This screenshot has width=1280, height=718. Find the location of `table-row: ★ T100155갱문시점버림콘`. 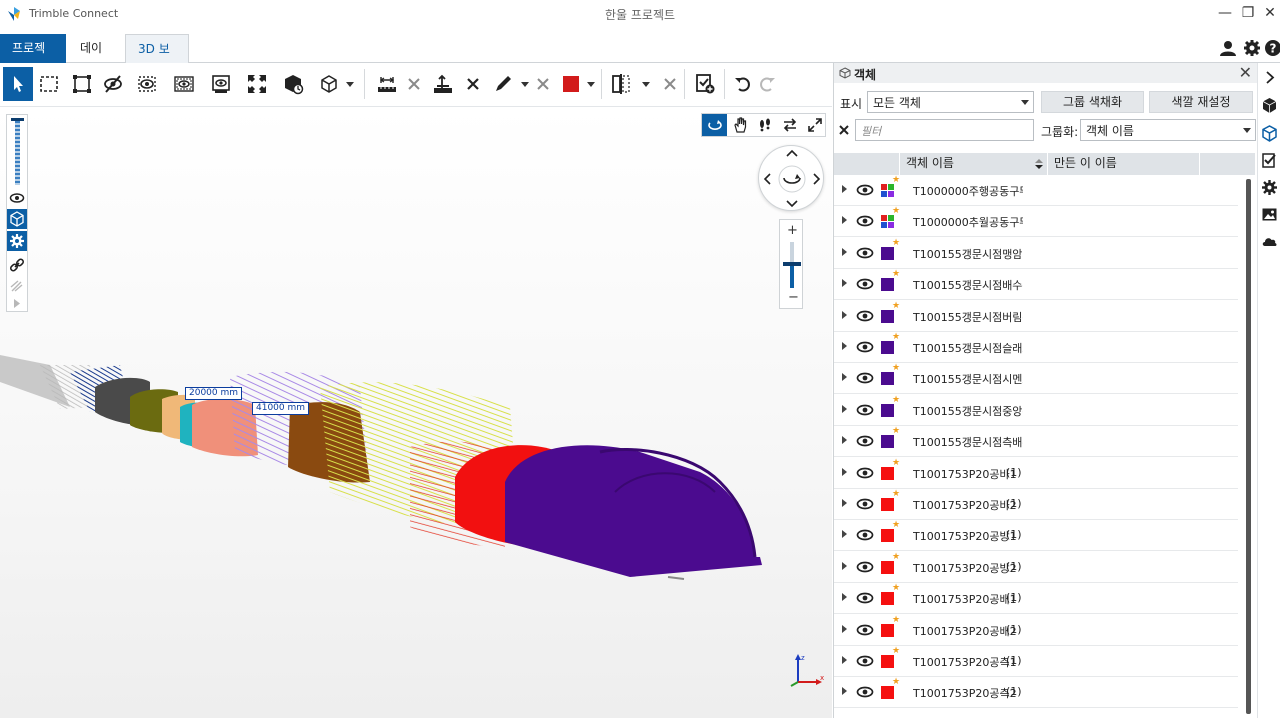

table-row: ★ T100155갱문시점버림콘 is located at coordinates (1036, 316).